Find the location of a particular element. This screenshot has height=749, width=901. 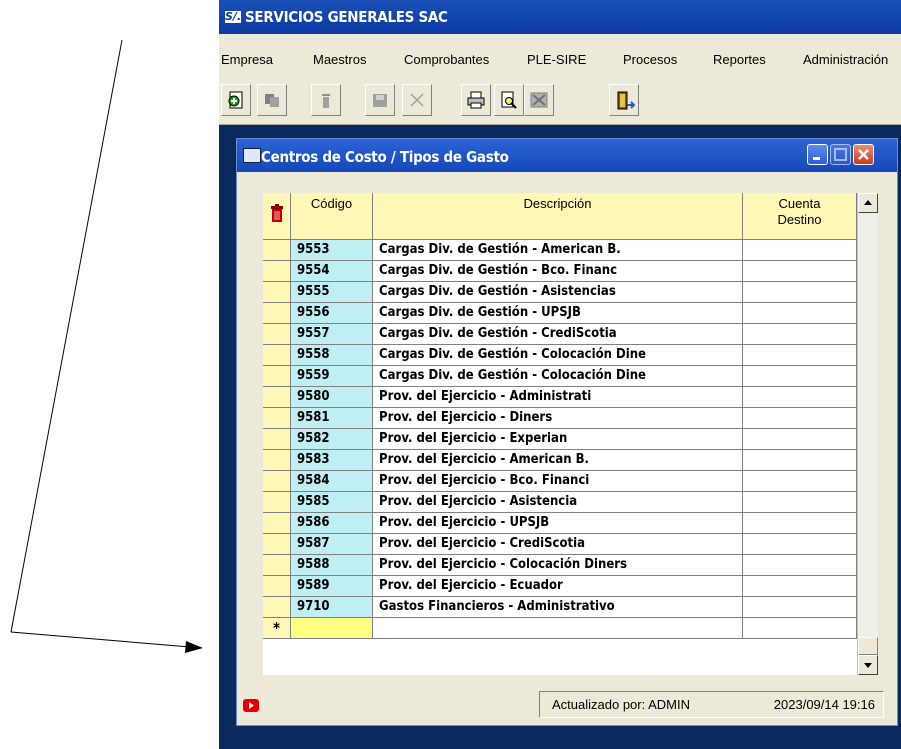

code-cell: 9583 is located at coordinates (332, 460).